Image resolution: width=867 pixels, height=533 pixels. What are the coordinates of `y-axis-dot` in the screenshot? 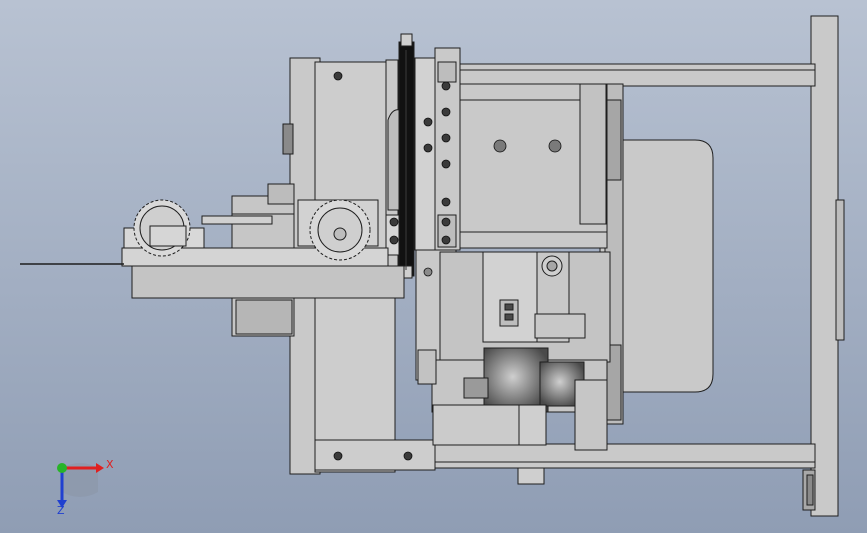 It's located at (62, 468).